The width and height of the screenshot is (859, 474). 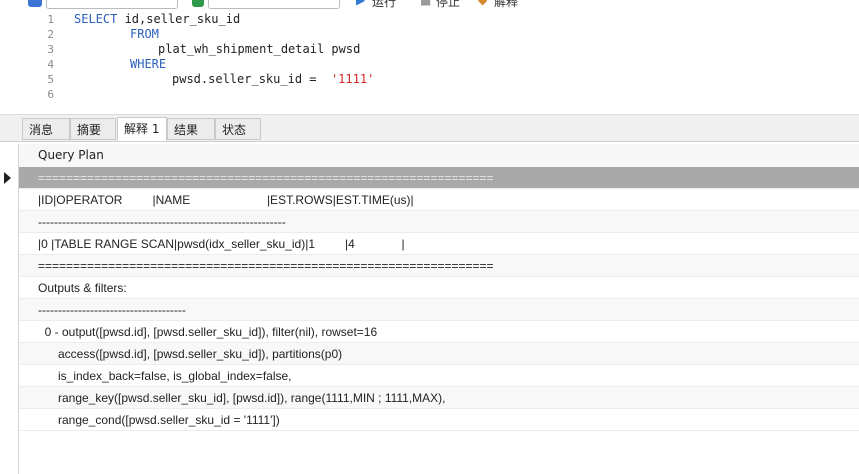 What do you see at coordinates (429, 136) in the screenshot?
I see `result-tabs: 消息 摘要 解释 1 结果 1 状态` at bounding box center [429, 136].